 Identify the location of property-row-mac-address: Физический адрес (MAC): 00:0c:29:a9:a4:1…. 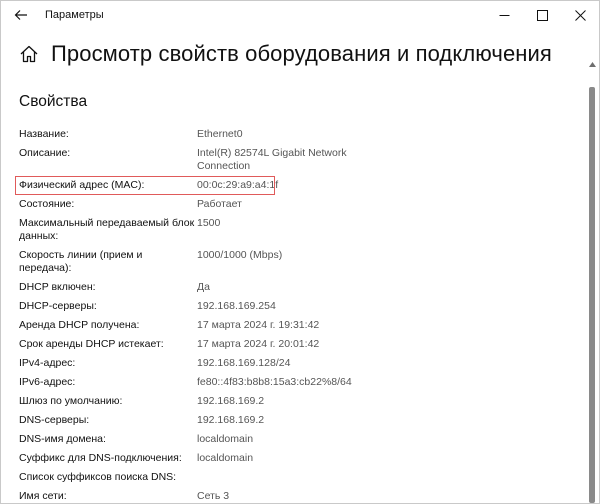
(297, 185).